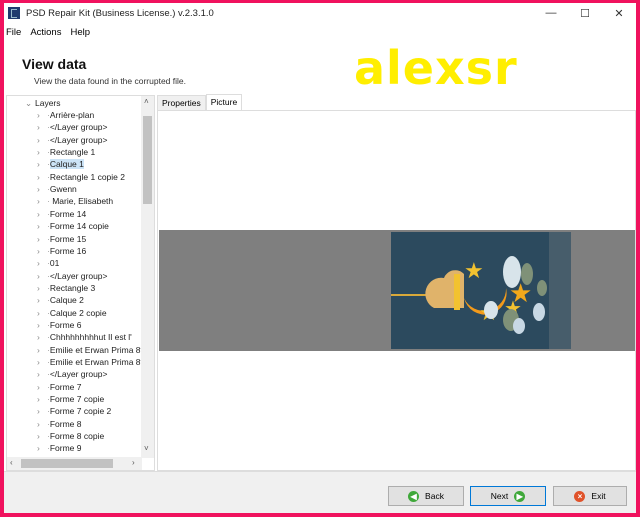 Image resolution: width=640 pixels, height=517 pixels. I want to click on tree-item: › ·Forme 7, so click(59, 387).